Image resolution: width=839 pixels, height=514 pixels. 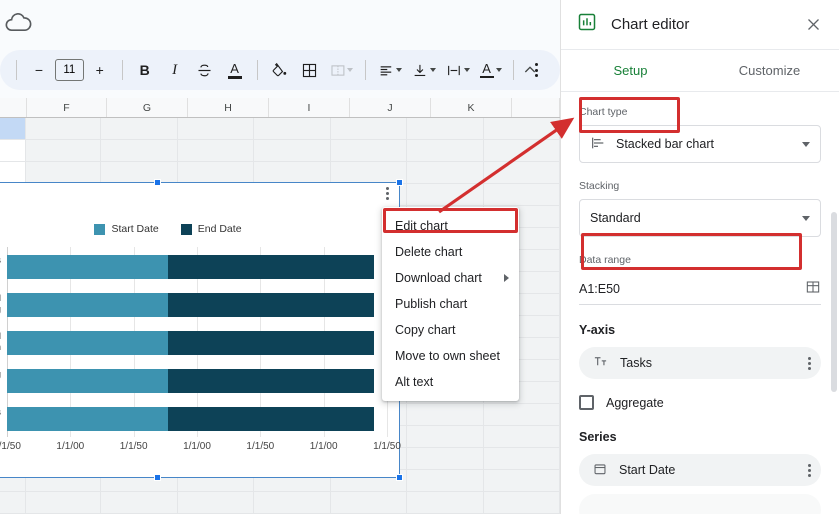 I want to click on menu-item-move-to-own-sheet: Move to own sheet, so click(x=450, y=356).